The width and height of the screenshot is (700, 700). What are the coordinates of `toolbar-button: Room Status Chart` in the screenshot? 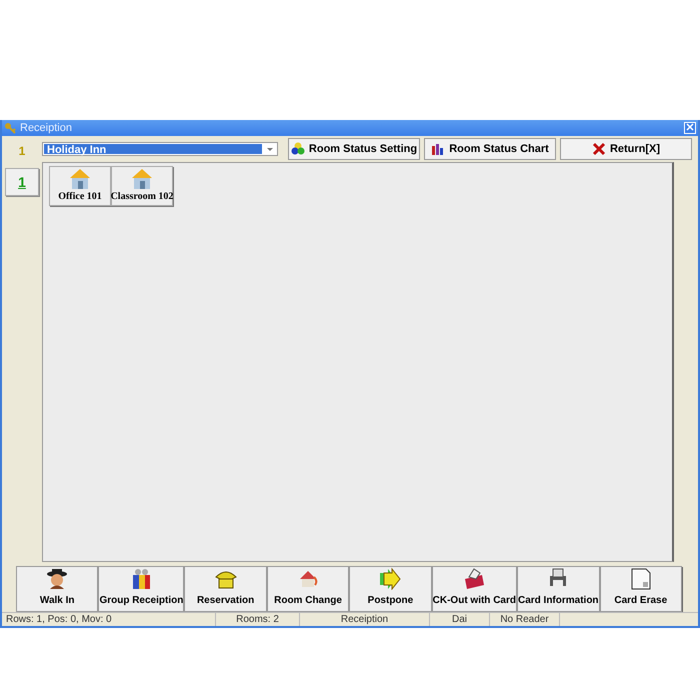 It's located at (490, 149).